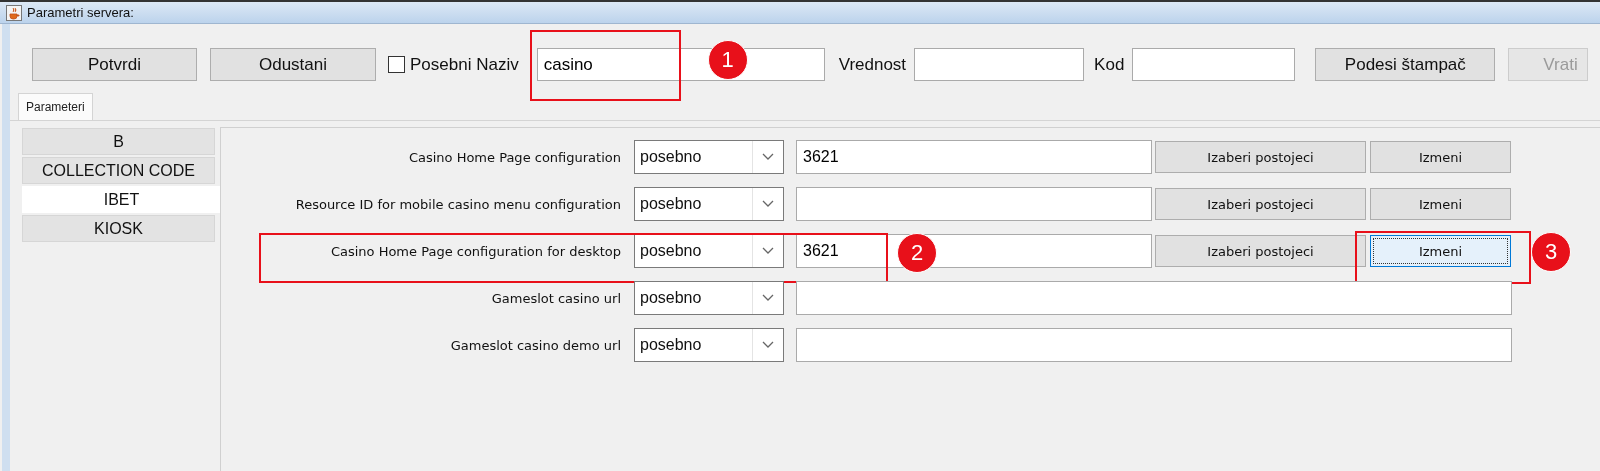 This screenshot has height=471, width=1600. Describe the element at coordinates (475, 251) in the screenshot. I see `parameter-label: Casino Home Page configuration for desktop` at that location.